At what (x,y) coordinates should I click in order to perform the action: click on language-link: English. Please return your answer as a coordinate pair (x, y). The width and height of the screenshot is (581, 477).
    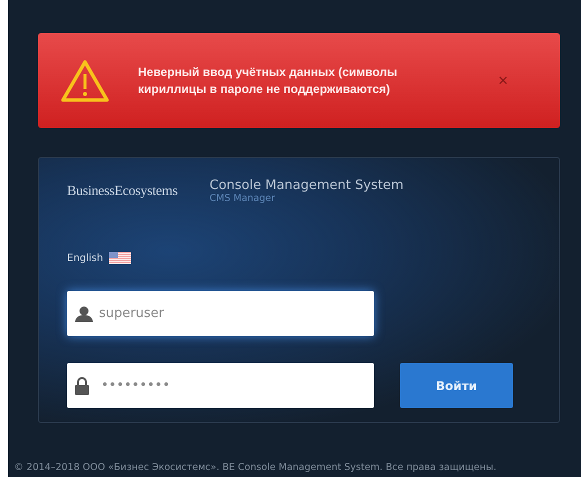
    Looking at the image, I should click on (85, 258).